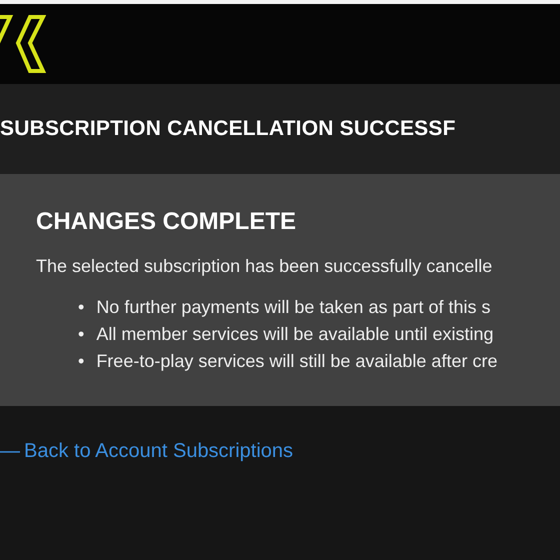 This screenshot has width=560, height=560. I want to click on page-title: SUBSCRIPTION CANCELLATION SUCCESSF, so click(228, 129).